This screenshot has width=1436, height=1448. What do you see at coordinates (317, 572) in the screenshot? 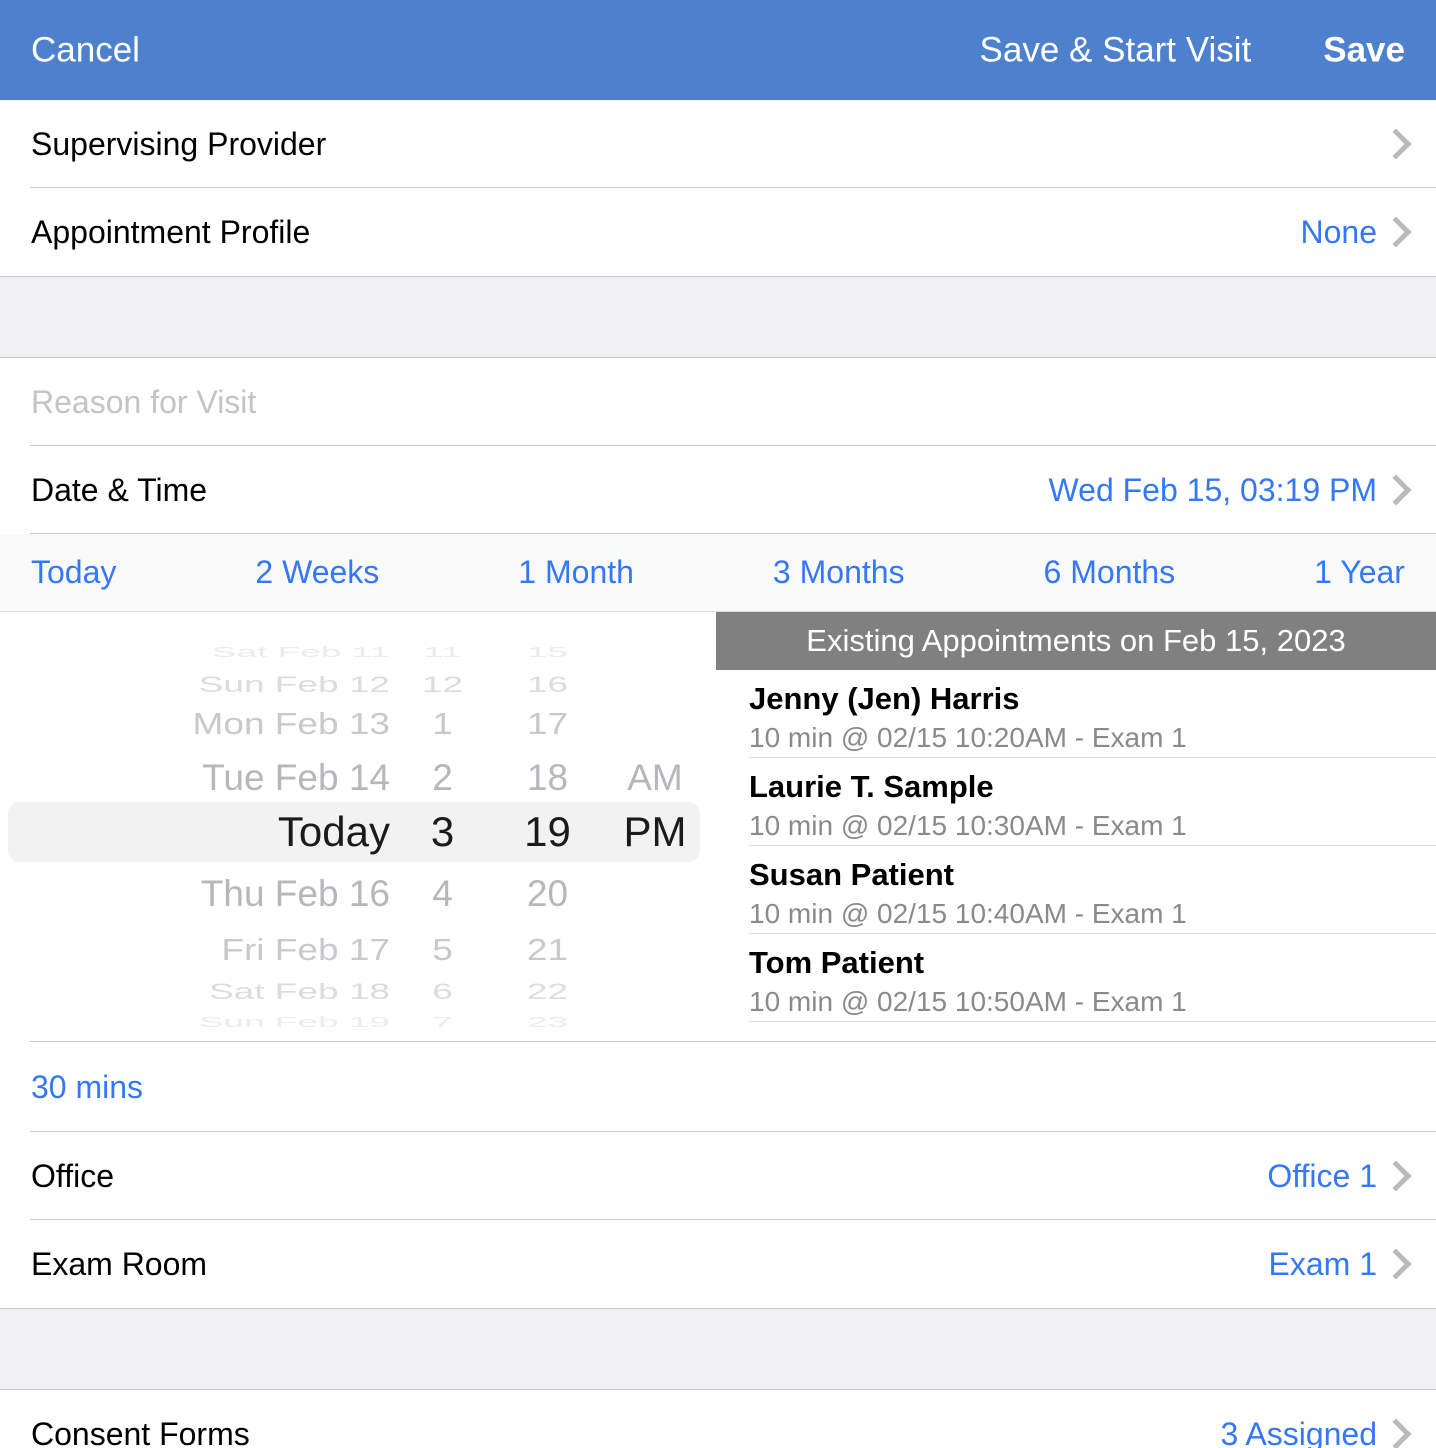
I see `quick-pick-2-weeks: 2 Weeks` at bounding box center [317, 572].